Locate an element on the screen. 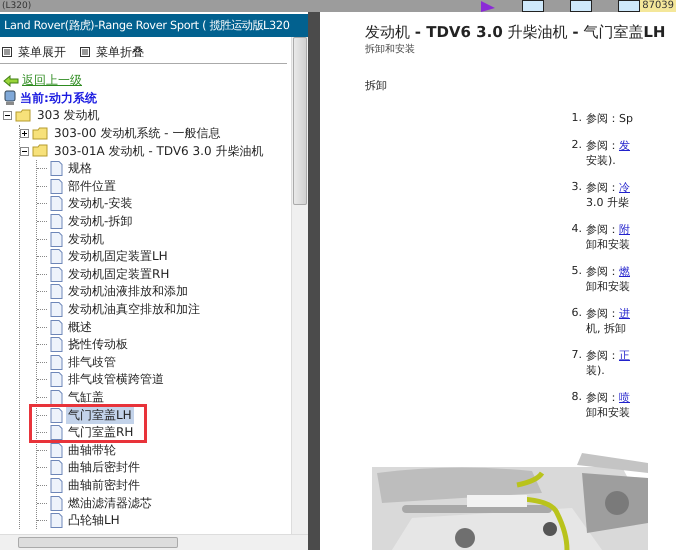  step-number: 6. is located at coordinates (576, 313).